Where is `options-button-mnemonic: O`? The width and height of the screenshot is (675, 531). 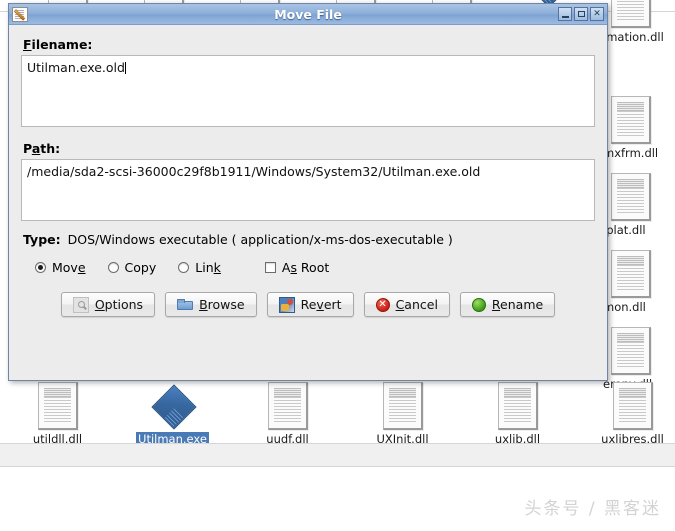
options-button-mnemonic: O is located at coordinates (99, 304).